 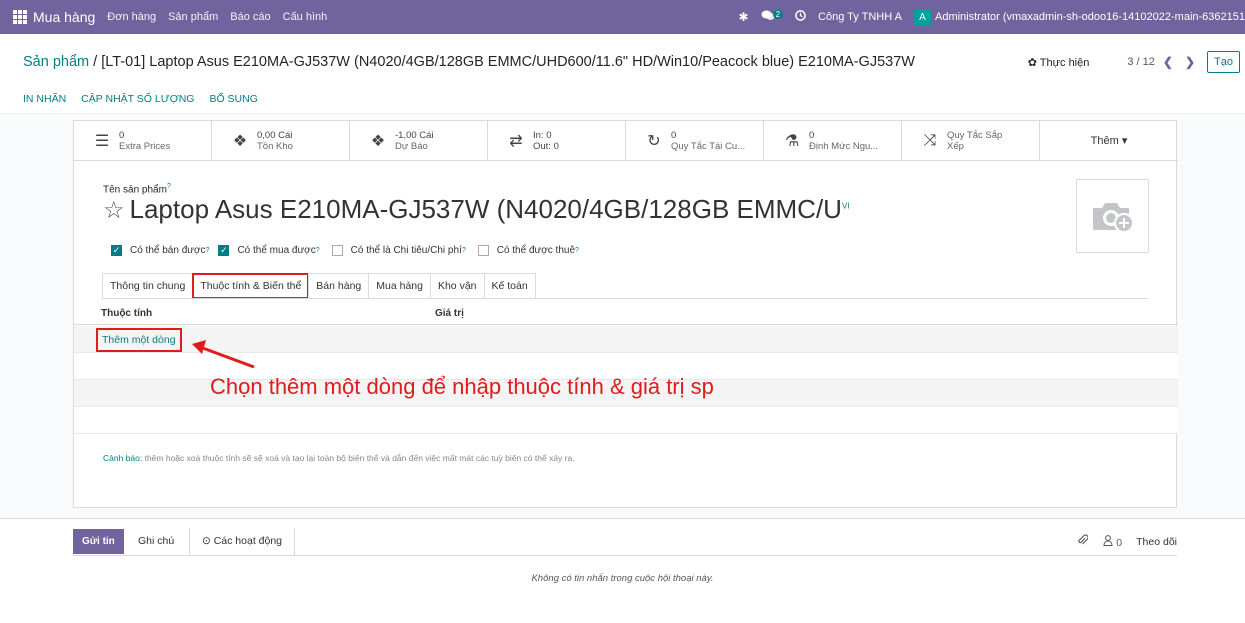 What do you see at coordinates (102, 141) in the screenshot?
I see `list-icon: ☰` at bounding box center [102, 141].